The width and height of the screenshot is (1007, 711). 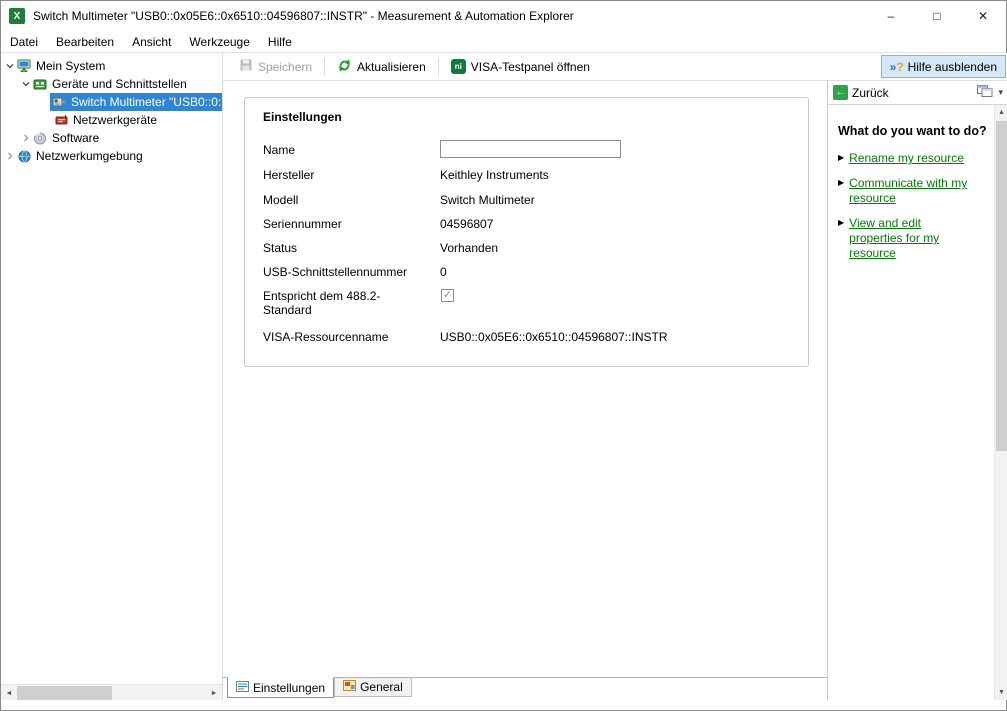 I want to click on window-controls: – □ ✕, so click(x=937, y=16).